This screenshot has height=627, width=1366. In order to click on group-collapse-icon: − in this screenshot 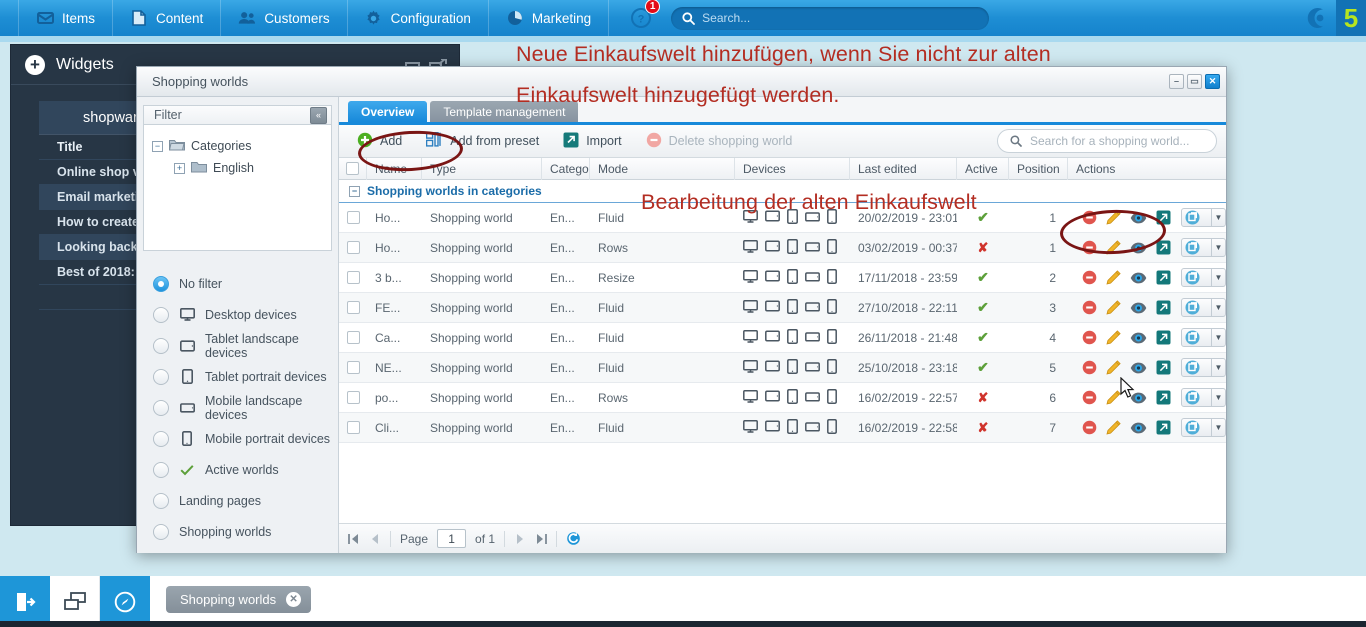, I will do `click(354, 191)`.